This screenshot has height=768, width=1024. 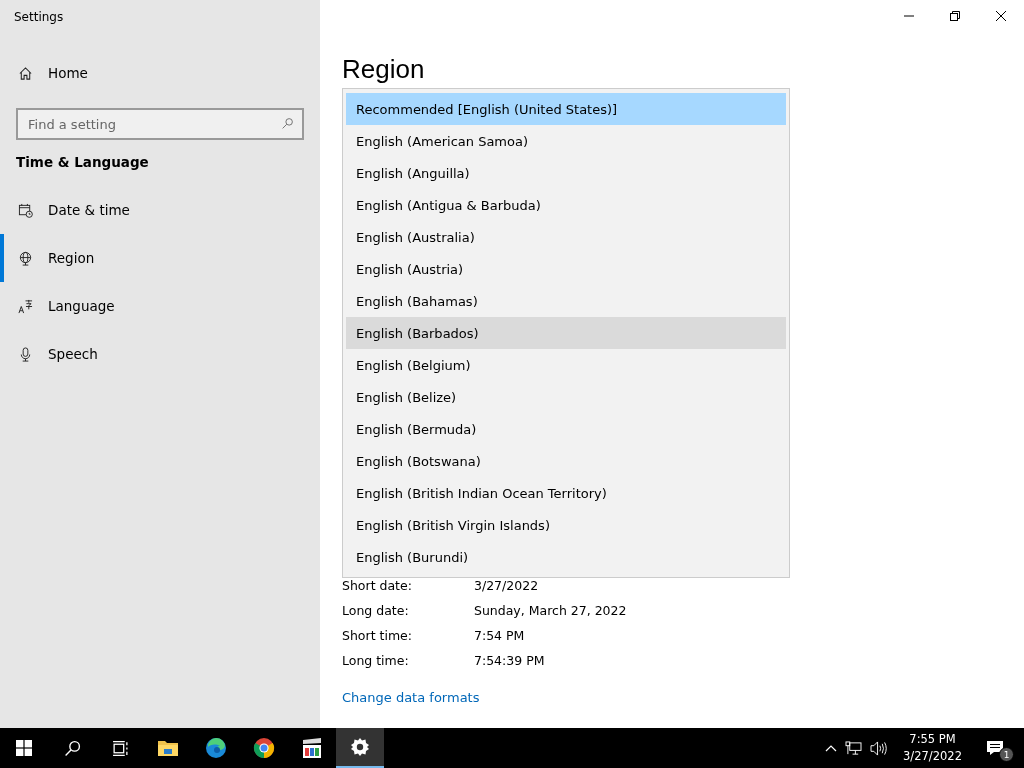 What do you see at coordinates (168, 748) in the screenshot?
I see `folder-icon` at bounding box center [168, 748].